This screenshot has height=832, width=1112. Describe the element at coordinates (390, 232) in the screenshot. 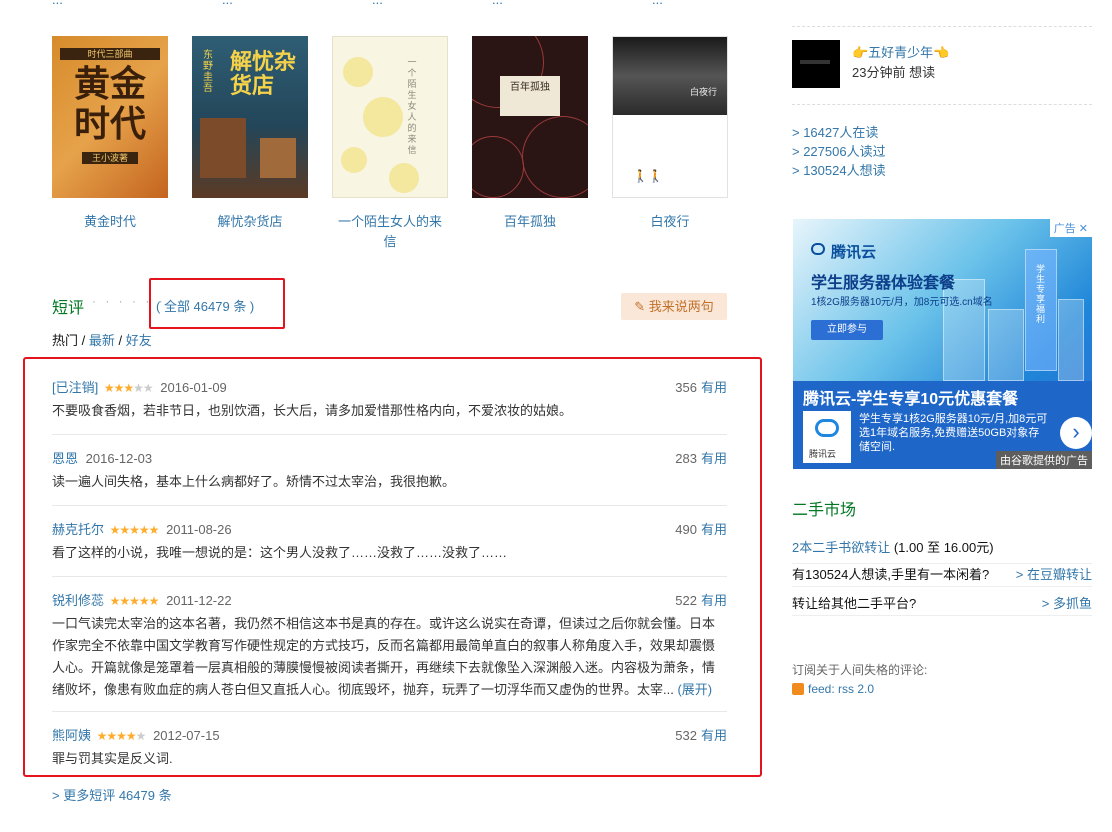

I see `book-title: 一个陌生女人的来信` at that location.